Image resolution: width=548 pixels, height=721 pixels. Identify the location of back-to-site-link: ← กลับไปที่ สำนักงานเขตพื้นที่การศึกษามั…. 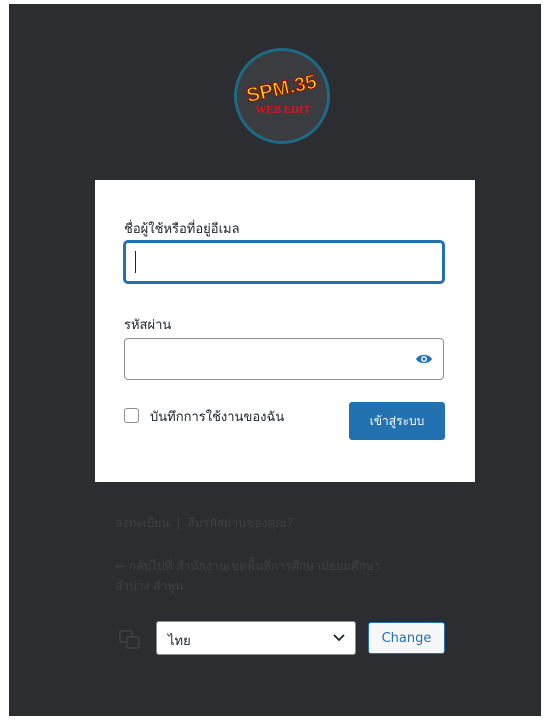
(260, 576).